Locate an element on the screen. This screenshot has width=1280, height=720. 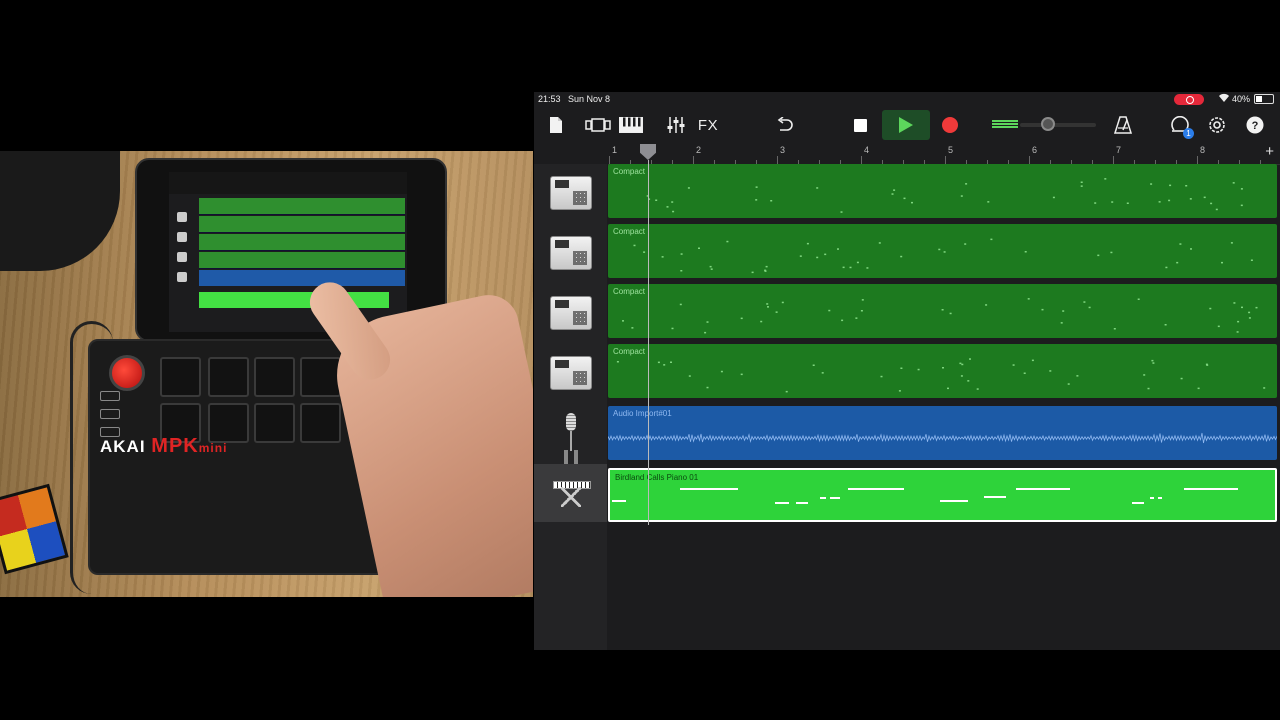
mixer-icon is located at coordinates (676, 125).